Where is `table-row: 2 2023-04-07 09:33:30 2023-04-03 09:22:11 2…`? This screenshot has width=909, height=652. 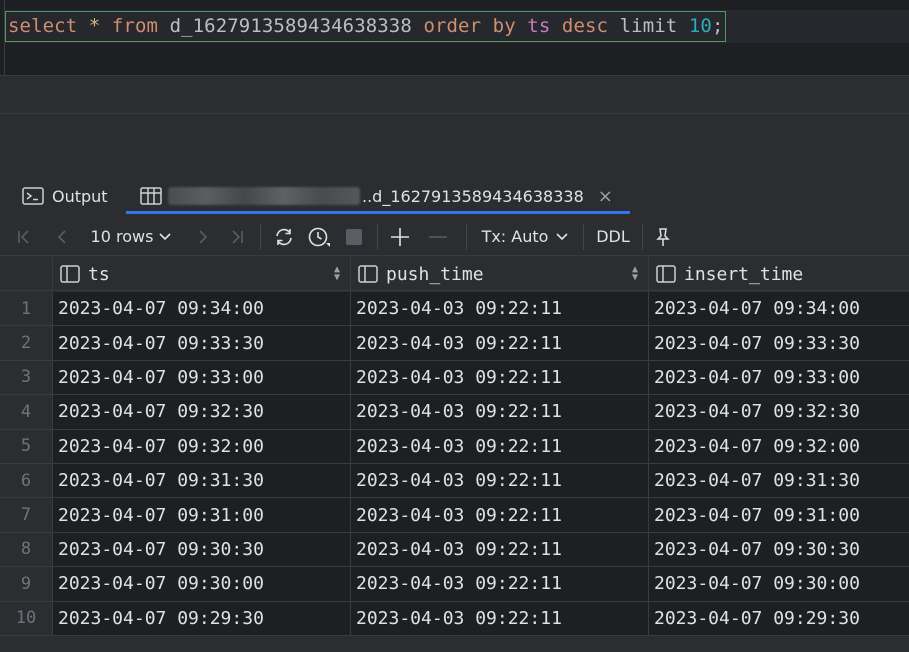
table-row: 2 2023-04-07 09:33:30 2023-04-03 09:22:11 2… is located at coordinates (454, 343).